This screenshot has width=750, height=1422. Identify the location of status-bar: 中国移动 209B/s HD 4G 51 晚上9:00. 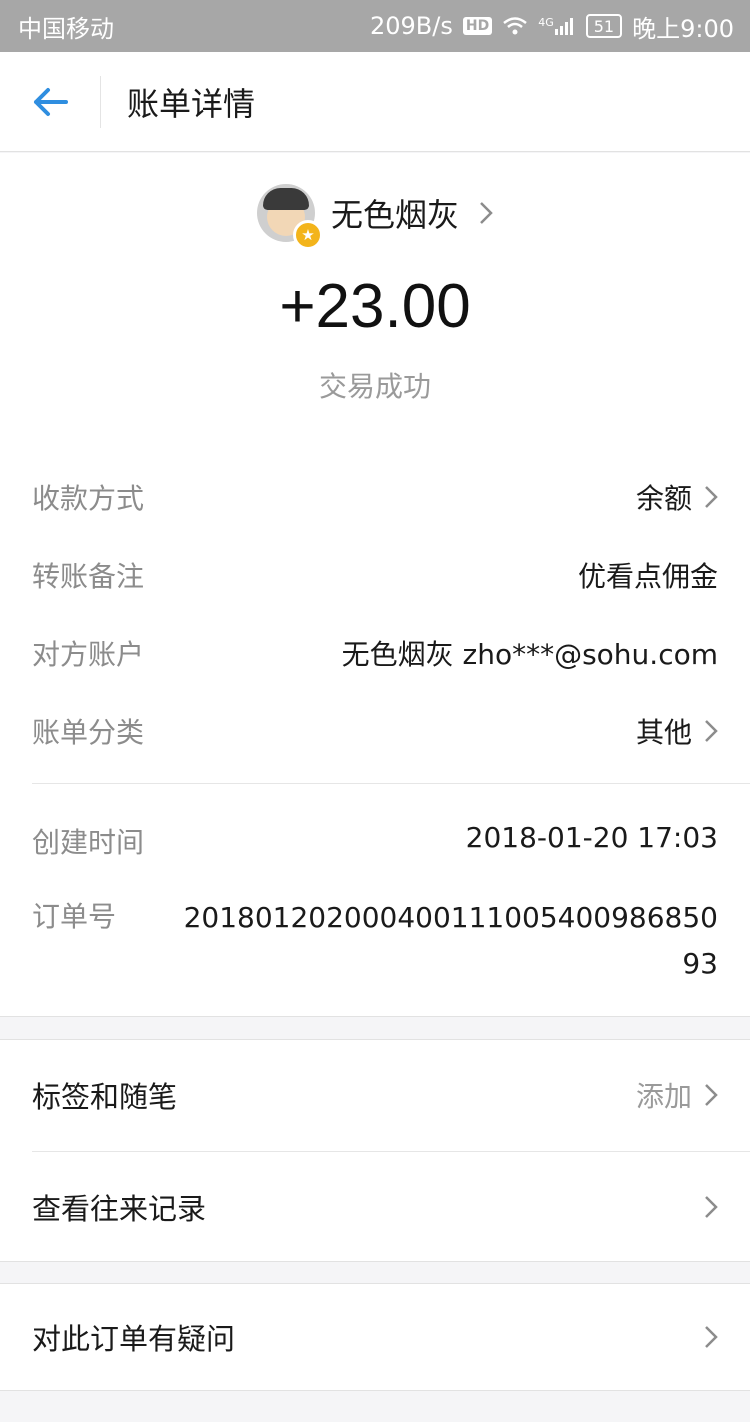
(375, 26).